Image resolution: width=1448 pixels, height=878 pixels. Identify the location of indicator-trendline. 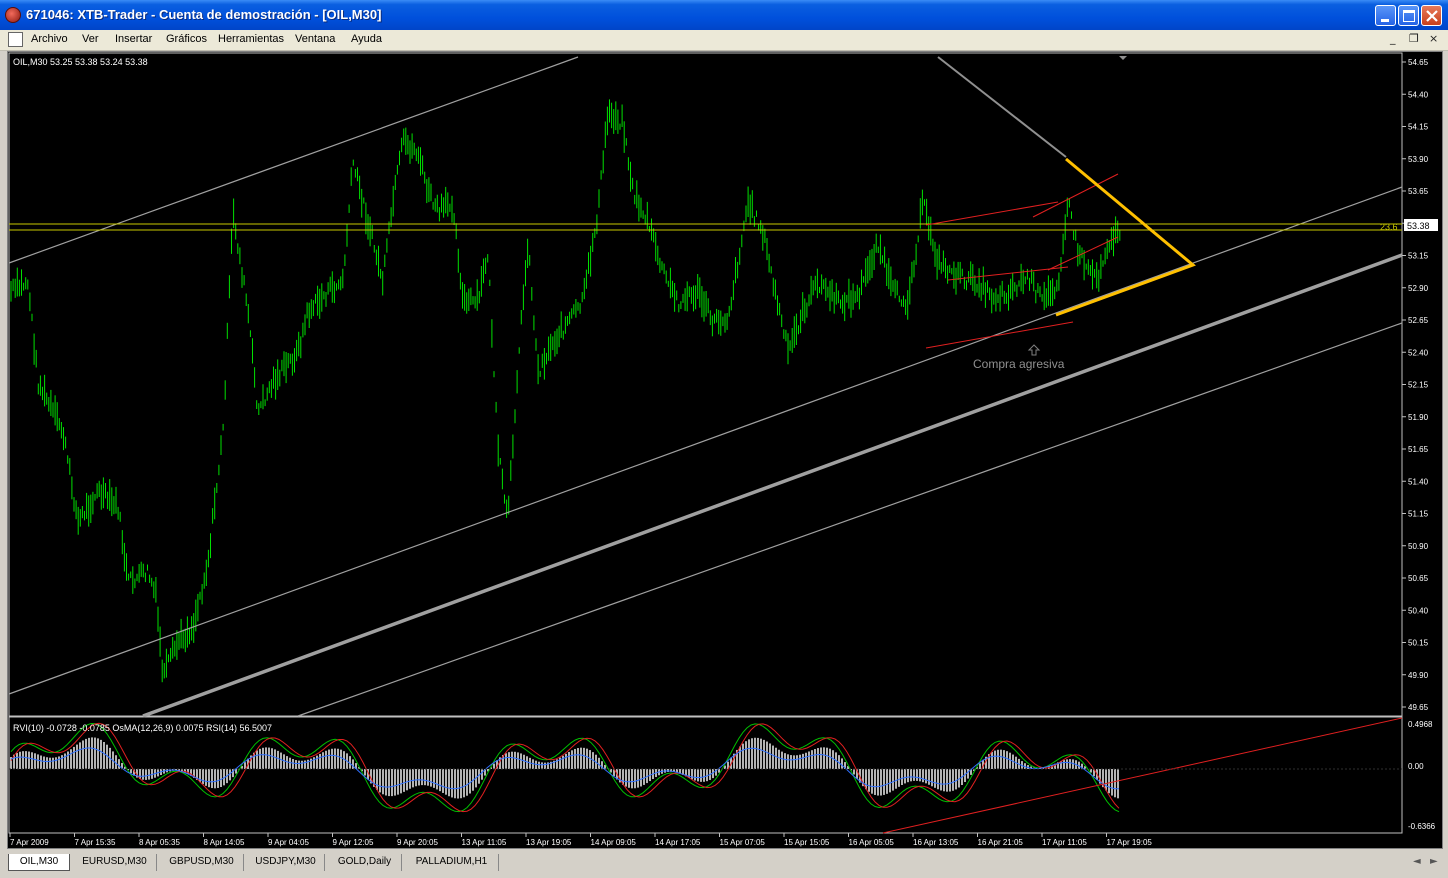
(1142, 775).